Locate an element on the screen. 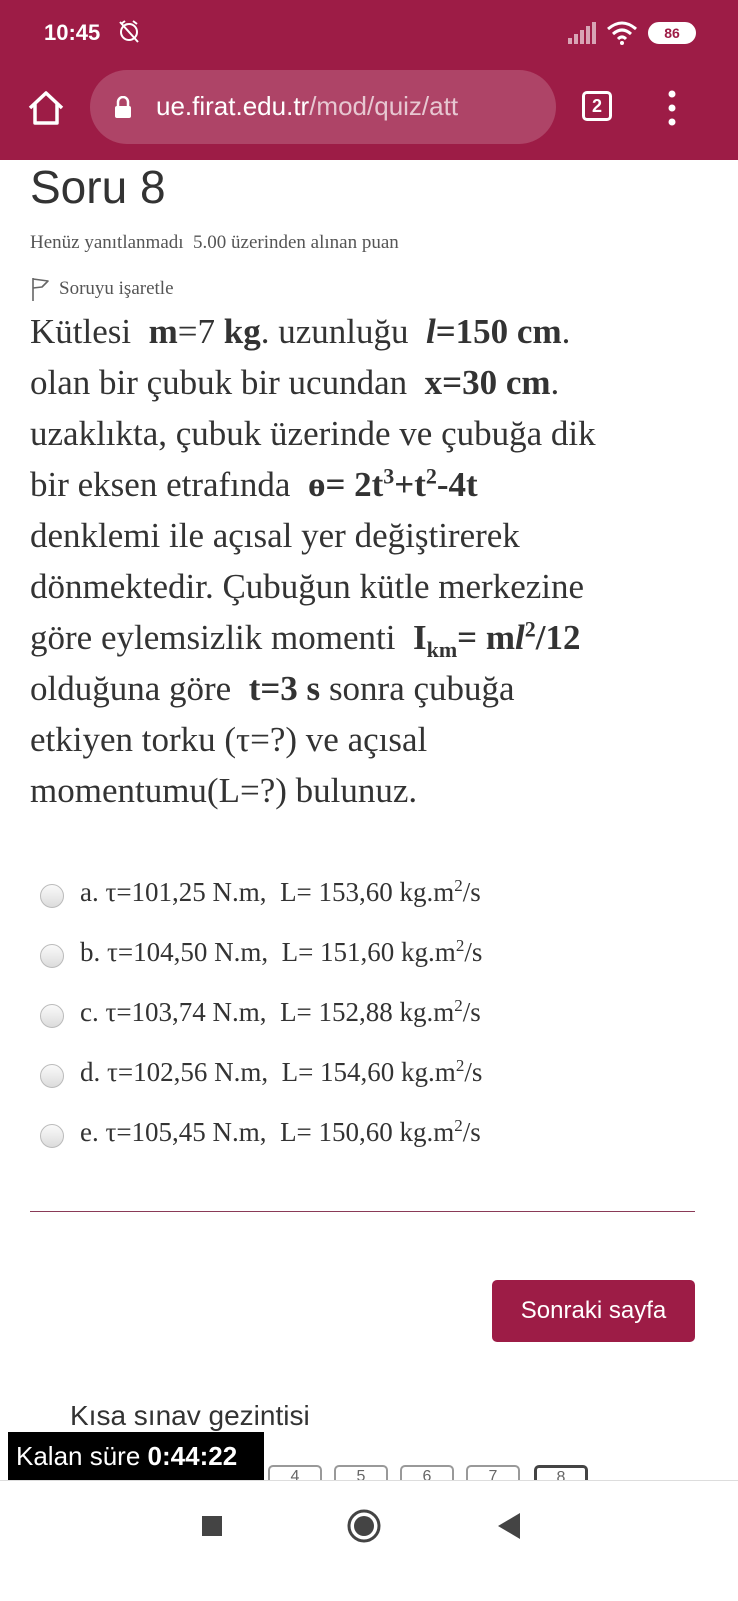 The width and height of the screenshot is (738, 1601). answer-option-d: d. τ=102,56 N.m, L= 154,60 kg.m2/s is located at coordinates (370, 1070).